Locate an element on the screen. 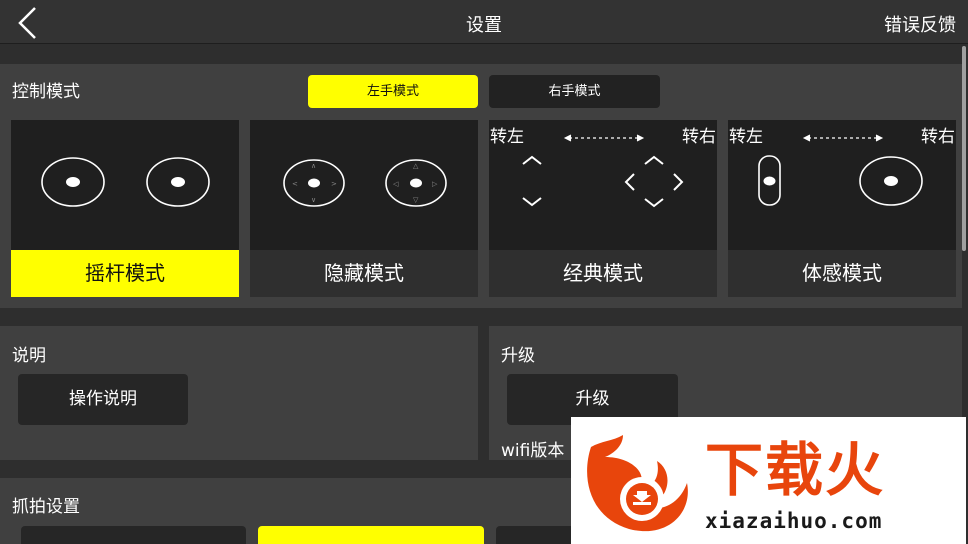 The width and height of the screenshot is (968, 544). mode-card-label: 经典模式 is located at coordinates (603, 273).